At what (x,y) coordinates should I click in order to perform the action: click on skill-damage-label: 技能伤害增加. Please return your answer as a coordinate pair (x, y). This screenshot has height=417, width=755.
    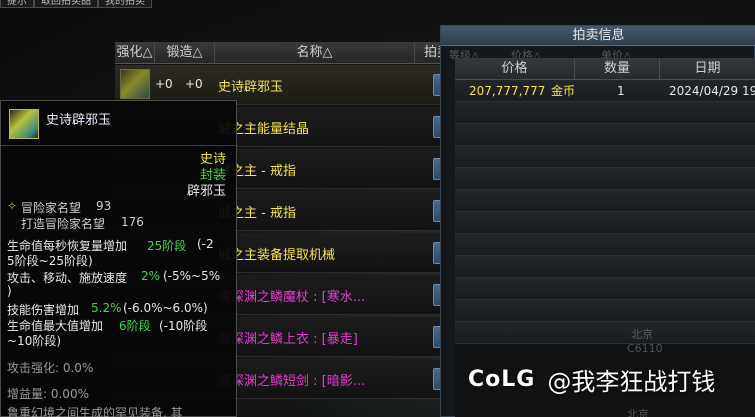
    Looking at the image, I should click on (43, 310).